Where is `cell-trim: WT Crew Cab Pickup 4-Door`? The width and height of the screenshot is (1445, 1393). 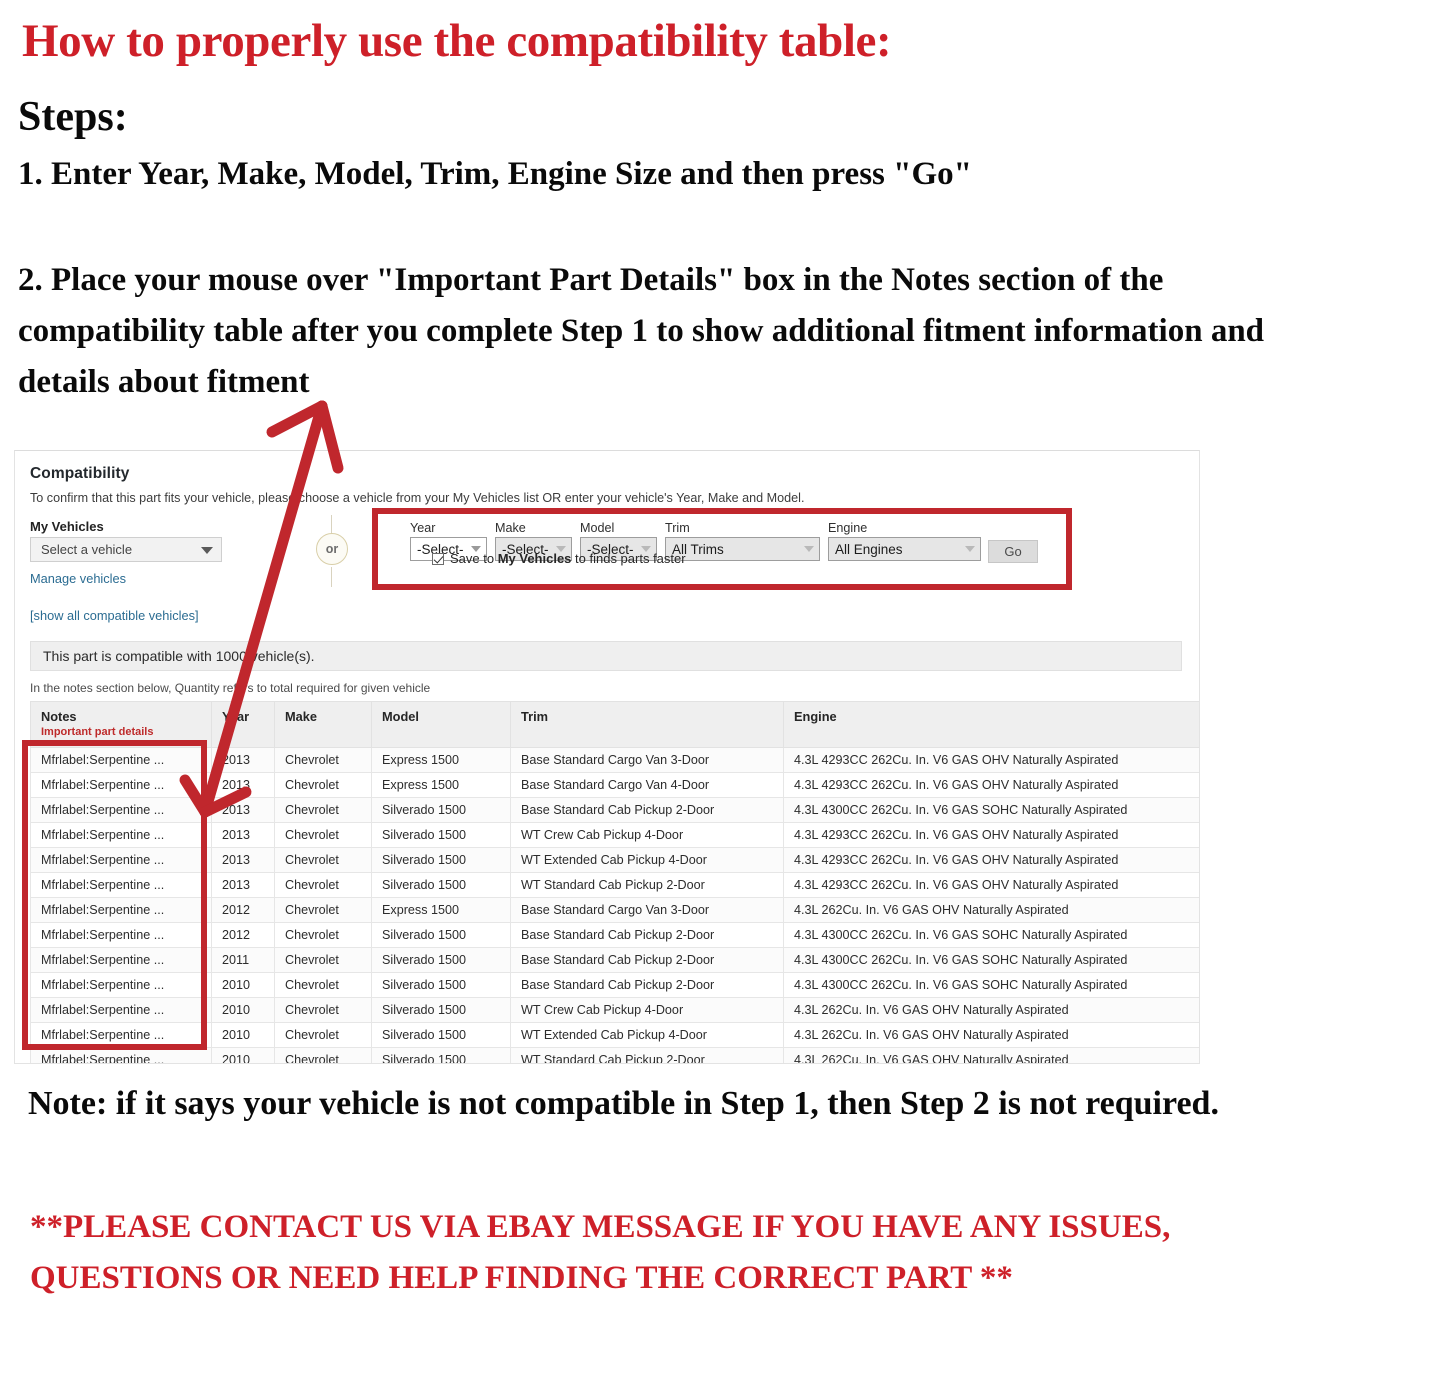 cell-trim: WT Crew Cab Pickup 4-Door is located at coordinates (647, 1010).